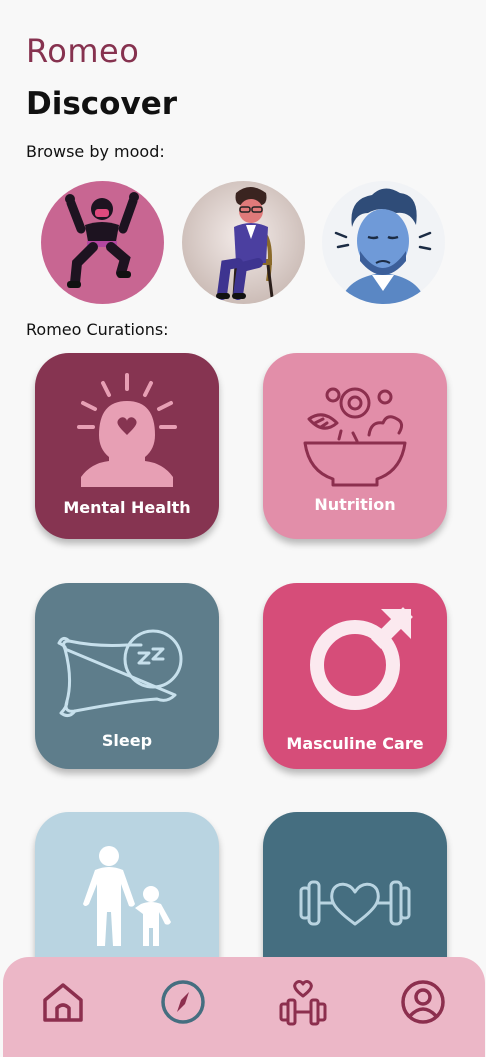 This screenshot has height=1057, width=486. Describe the element at coordinates (95, 151) in the screenshot. I see `browse-by-mood-label: Browse by mood:` at that location.